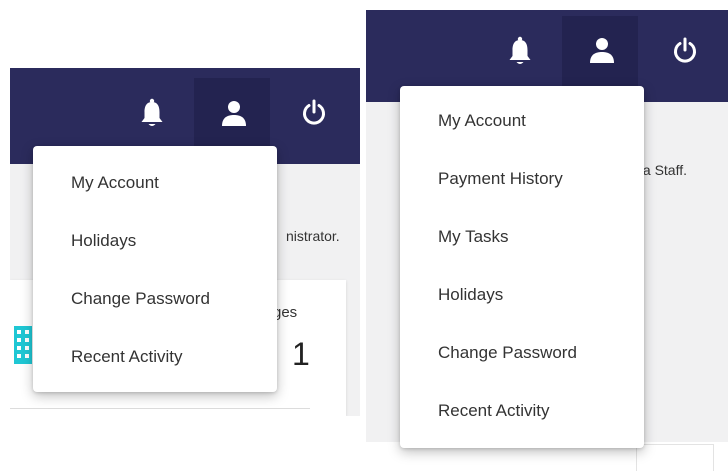 The image size is (728, 471). I want to click on menu-item-payment-history: Payment History, so click(522, 179).